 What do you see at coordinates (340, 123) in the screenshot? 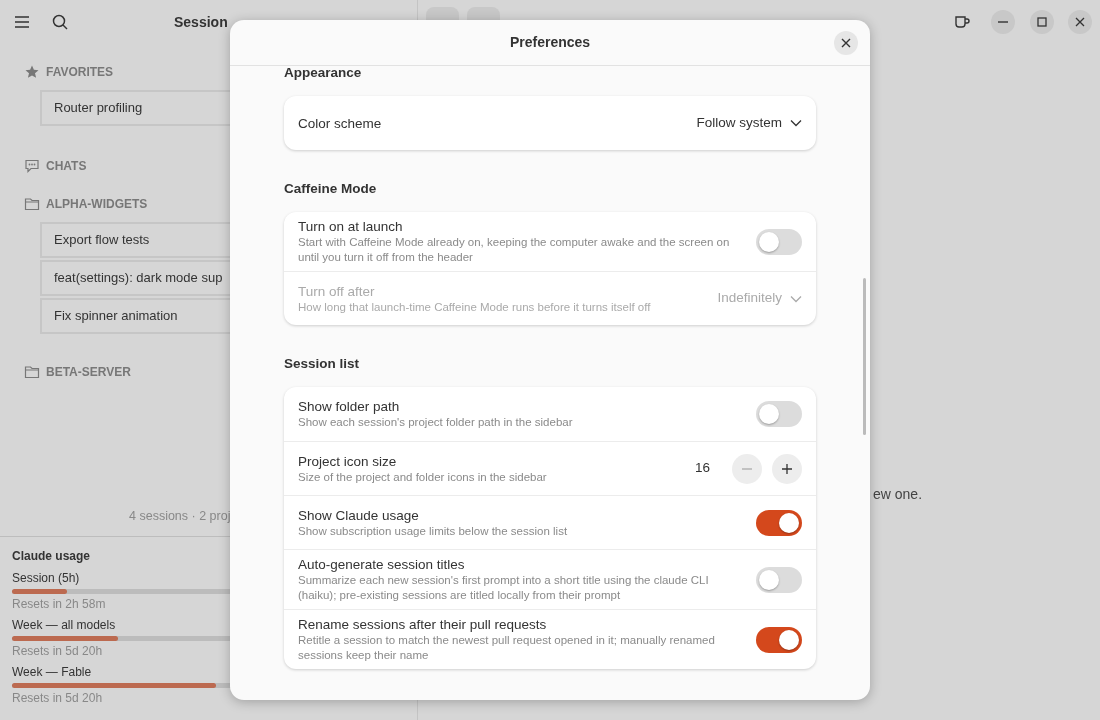
I see `setting-title: Color scheme` at bounding box center [340, 123].